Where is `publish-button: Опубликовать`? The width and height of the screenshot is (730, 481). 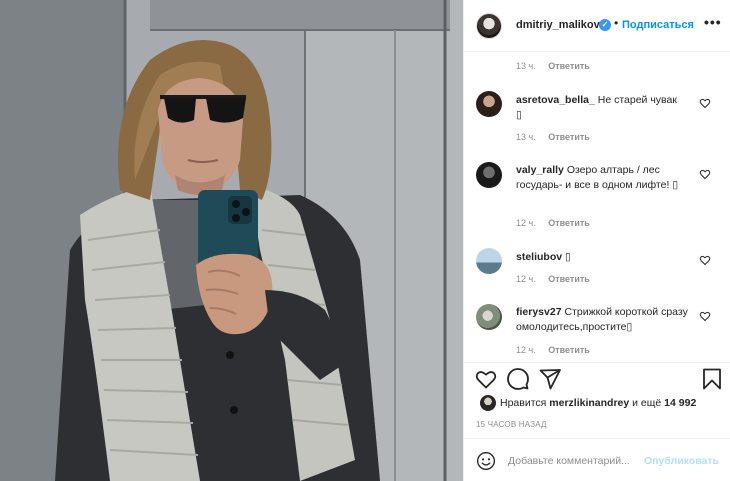
publish-button: Опубликовать is located at coordinates (681, 461).